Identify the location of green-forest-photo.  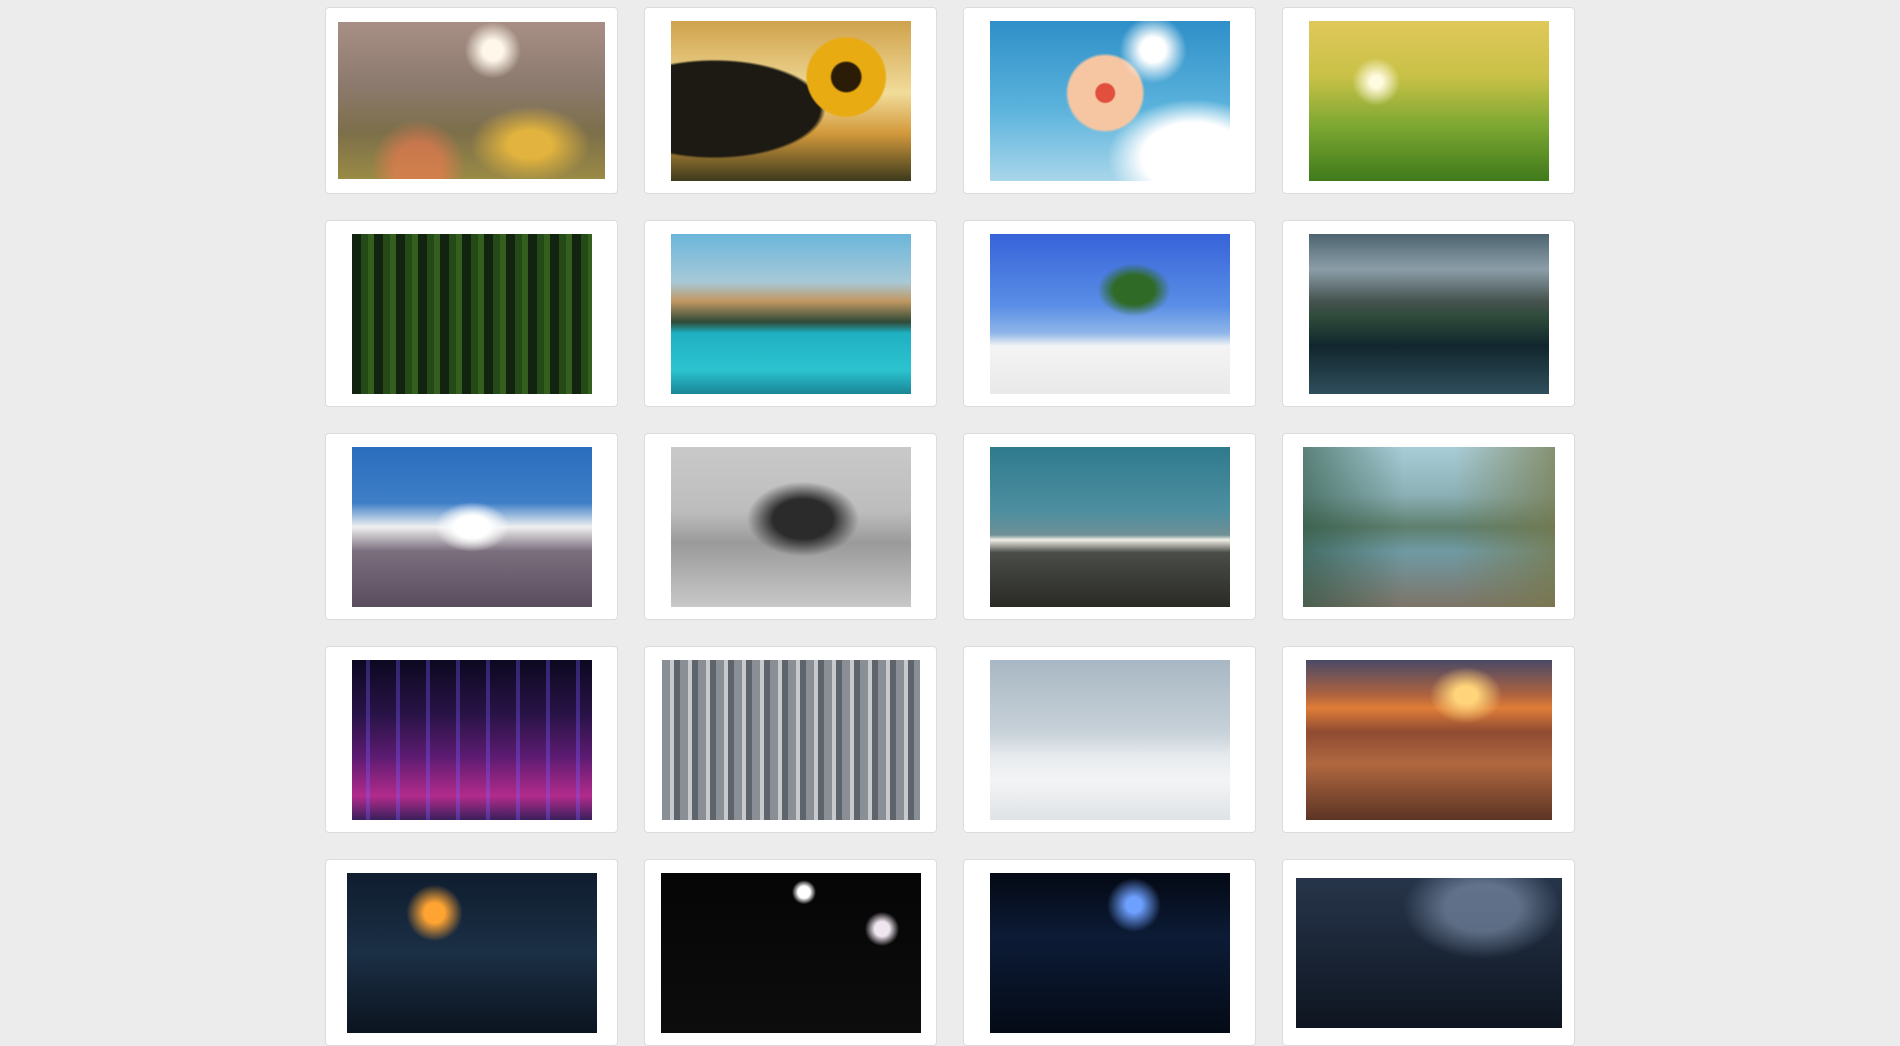
(471, 313).